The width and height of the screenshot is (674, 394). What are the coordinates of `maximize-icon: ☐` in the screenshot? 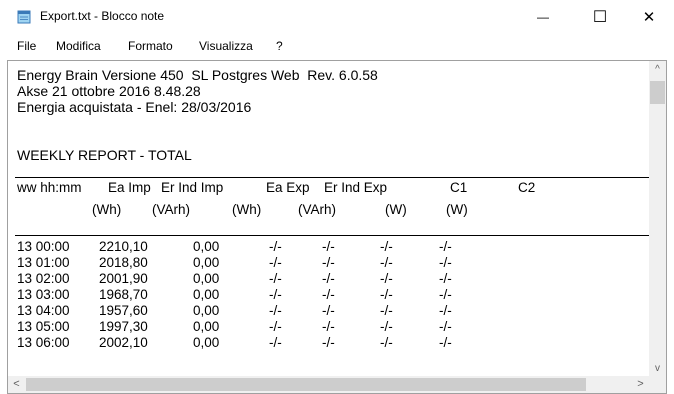 It's located at (600, 17).